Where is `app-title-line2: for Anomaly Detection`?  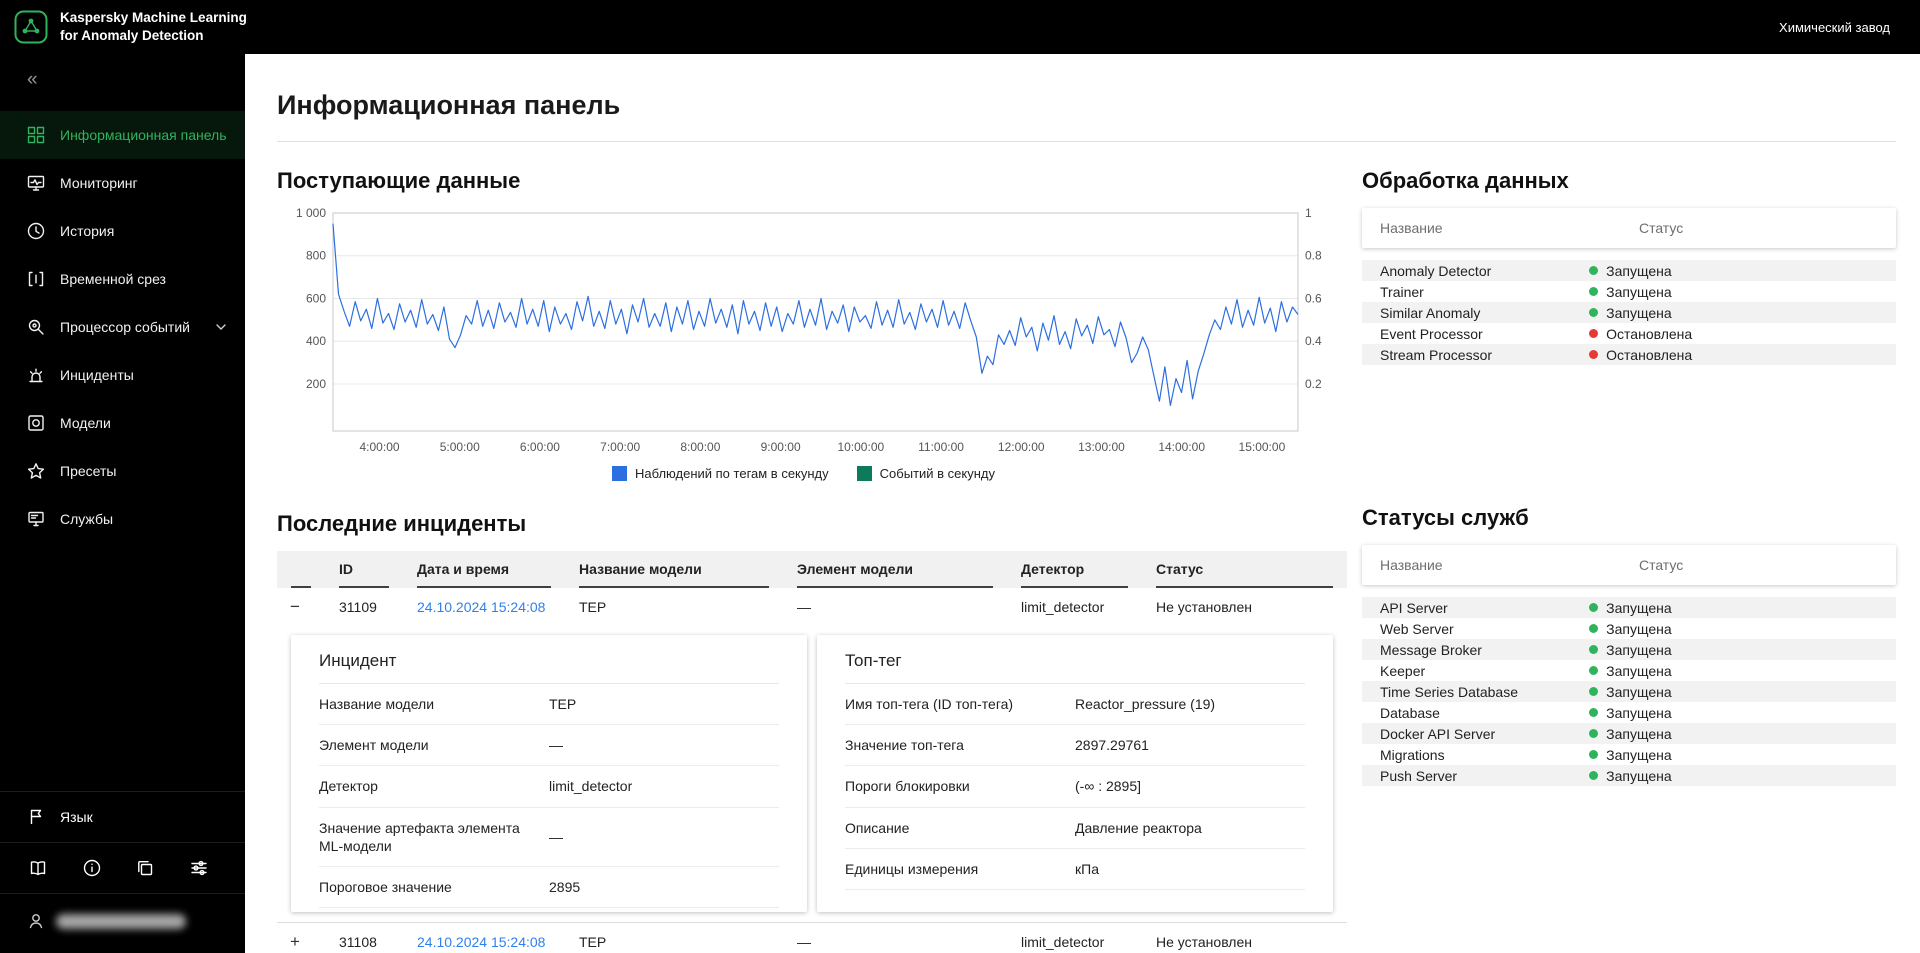 app-title-line2: for Anomaly Detection is located at coordinates (132, 35).